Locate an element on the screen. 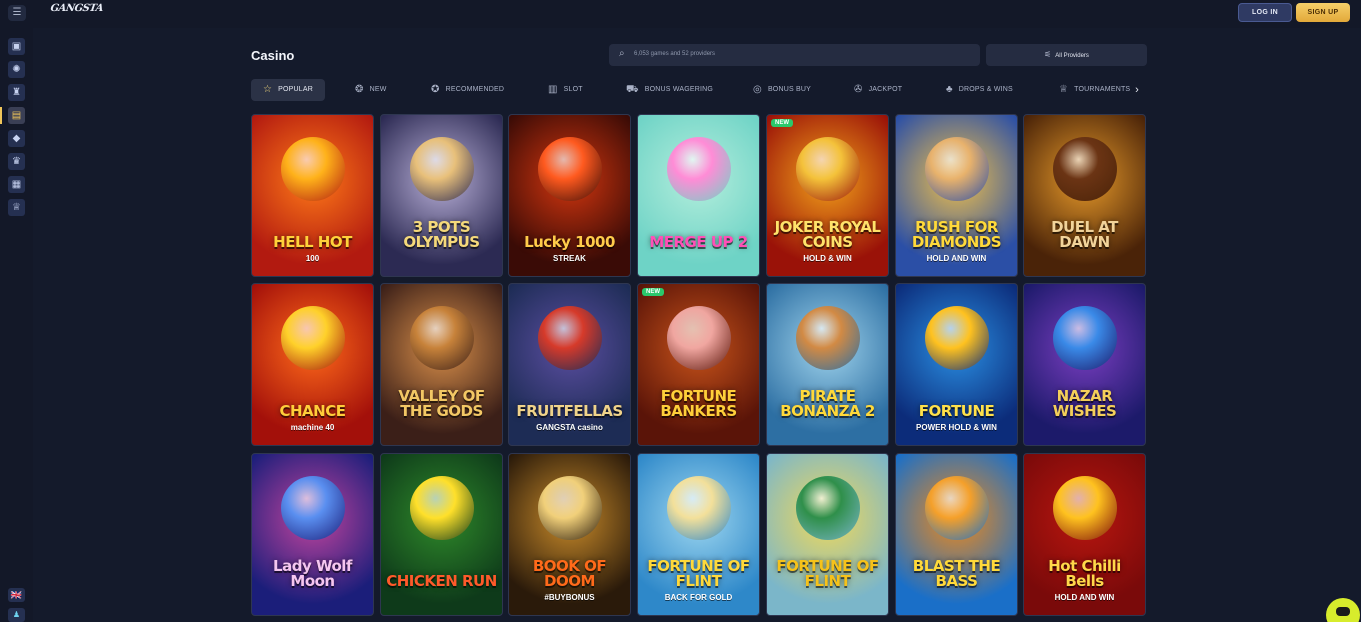 This screenshot has width=1361, height=622. game-title: PIRATE BONANZA 2 is located at coordinates (827, 403).